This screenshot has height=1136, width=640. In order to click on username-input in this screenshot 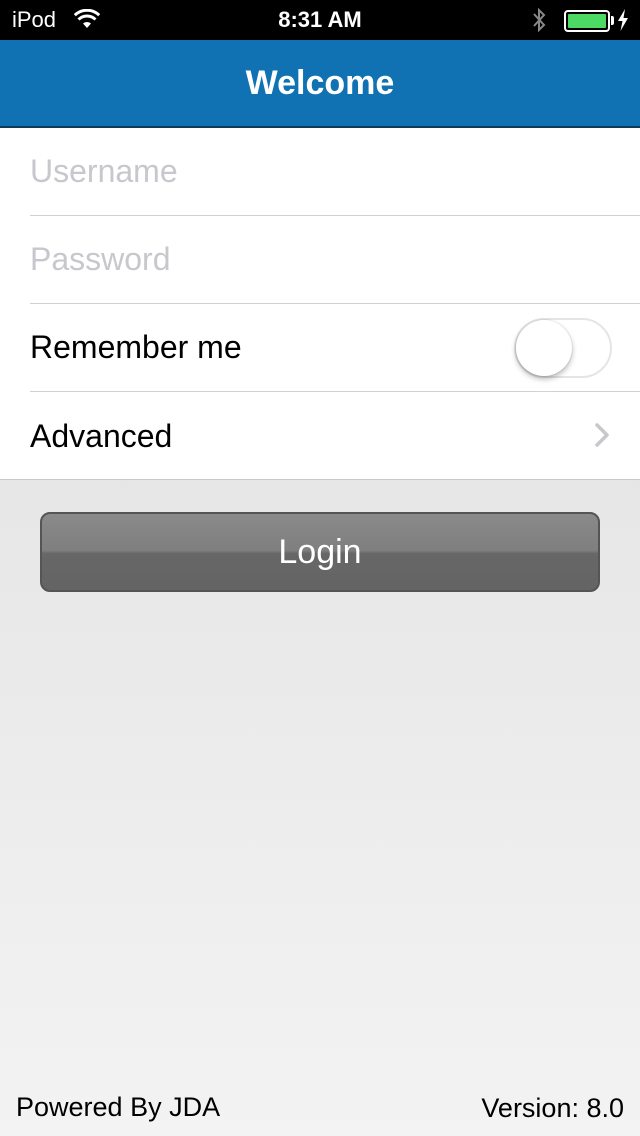, I will do `click(320, 171)`.